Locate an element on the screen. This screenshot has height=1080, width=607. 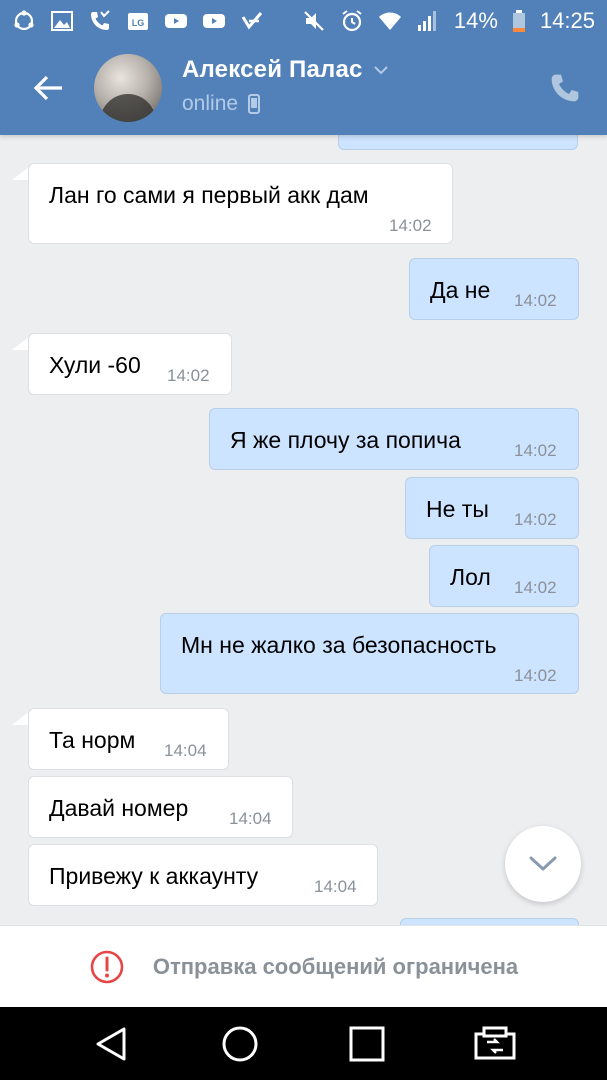
phone-icon is located at coordinates (565, 88).